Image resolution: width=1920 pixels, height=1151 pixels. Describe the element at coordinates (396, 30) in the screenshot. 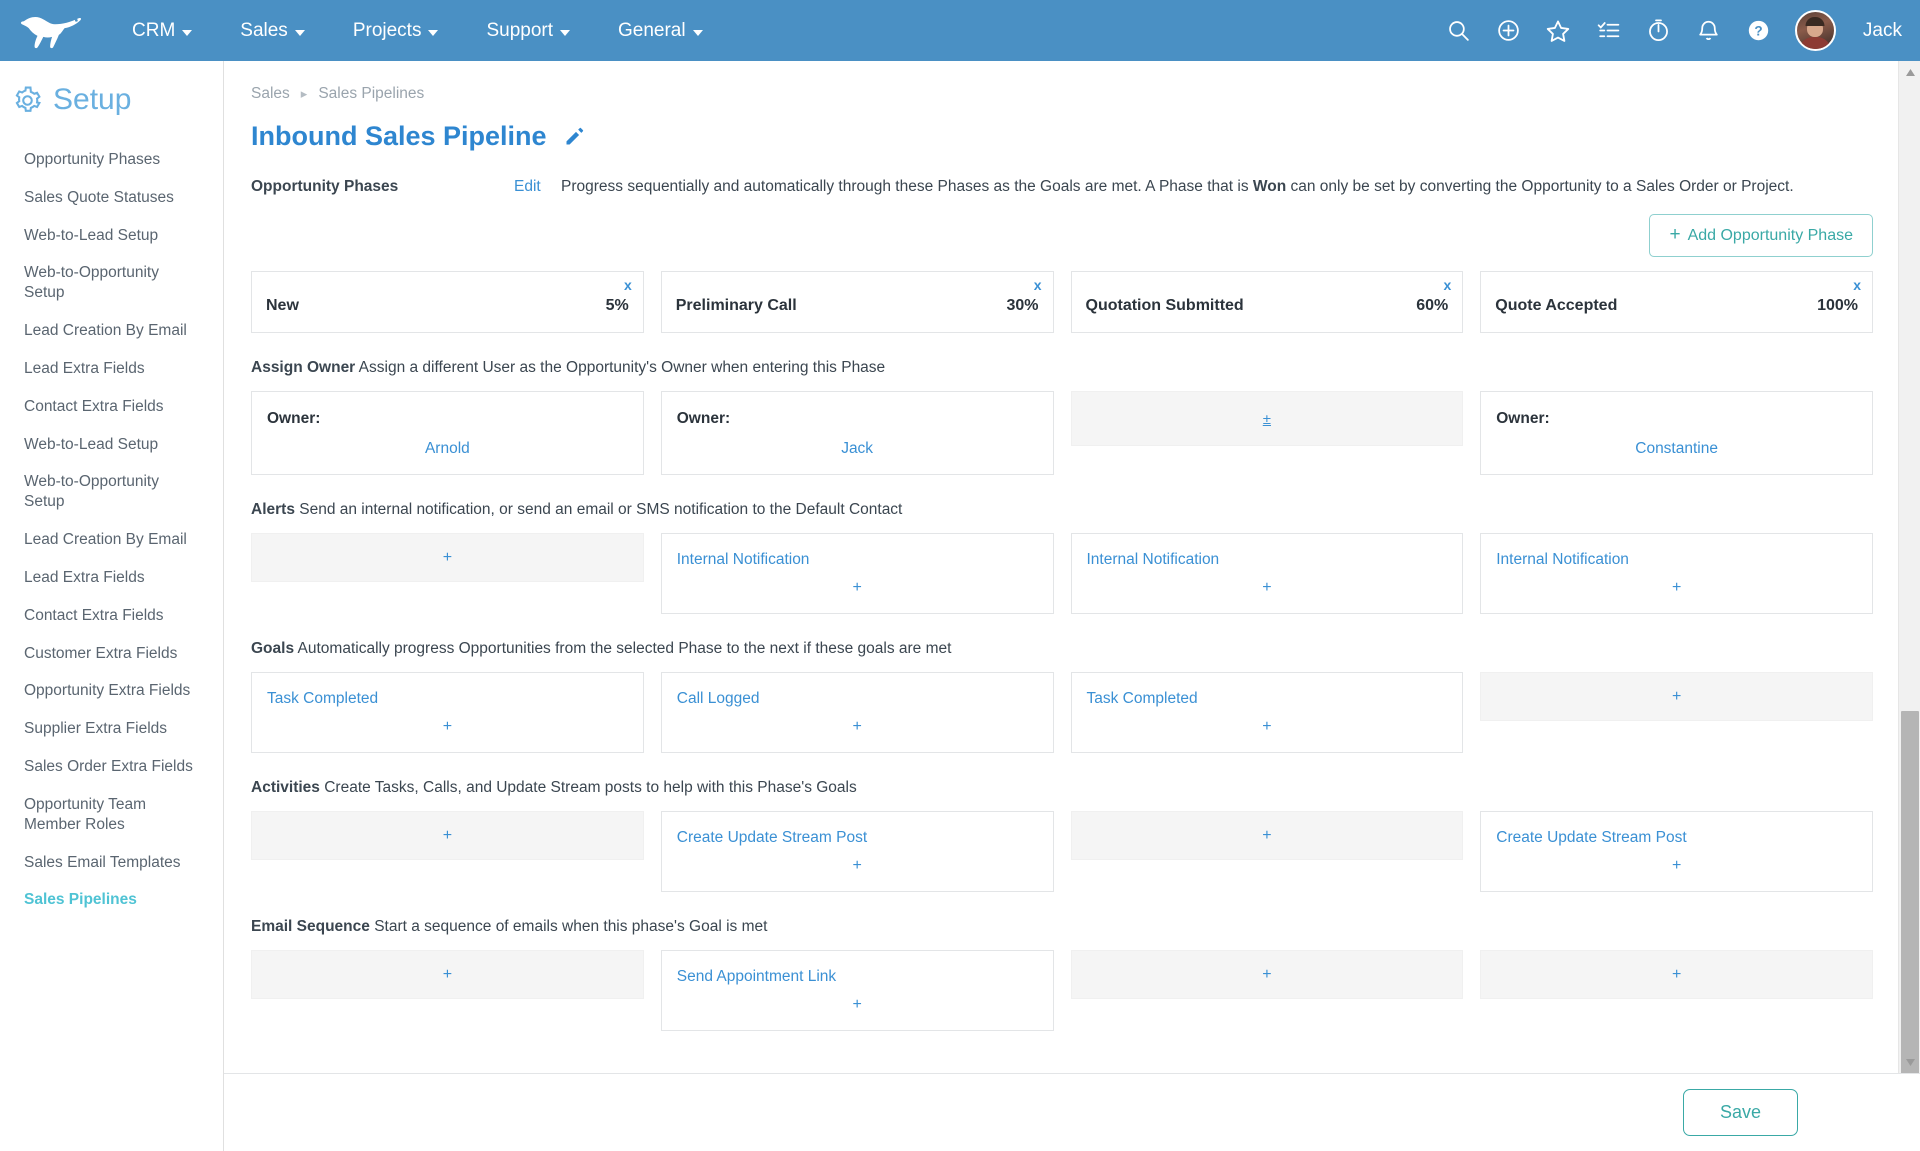

I see `nav-item-projects: Projects` at that location.